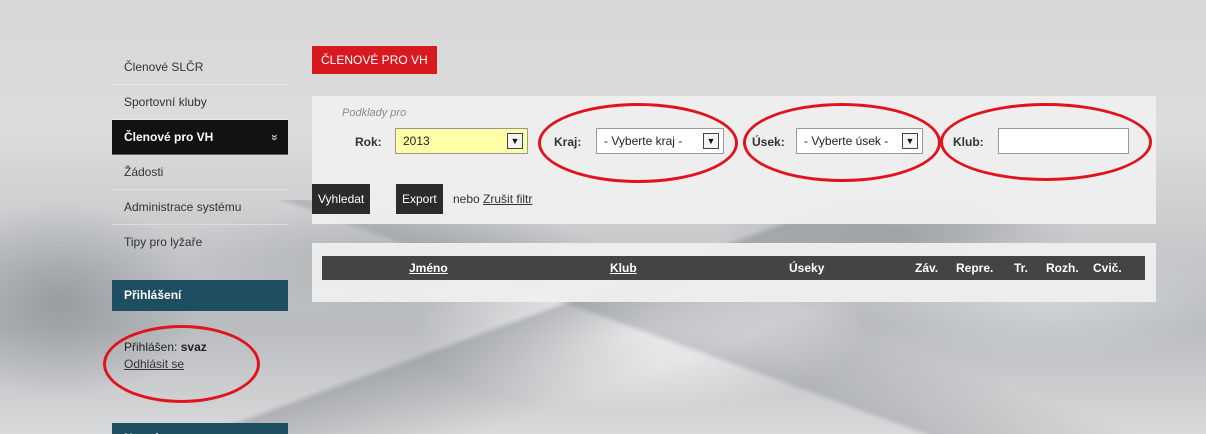 The height and width of the screenshot is (434, 1206). Describe the element at coordinates (183, 207) in the screenshot. I see `sidebar-item-label: Administrace systému` at that location.